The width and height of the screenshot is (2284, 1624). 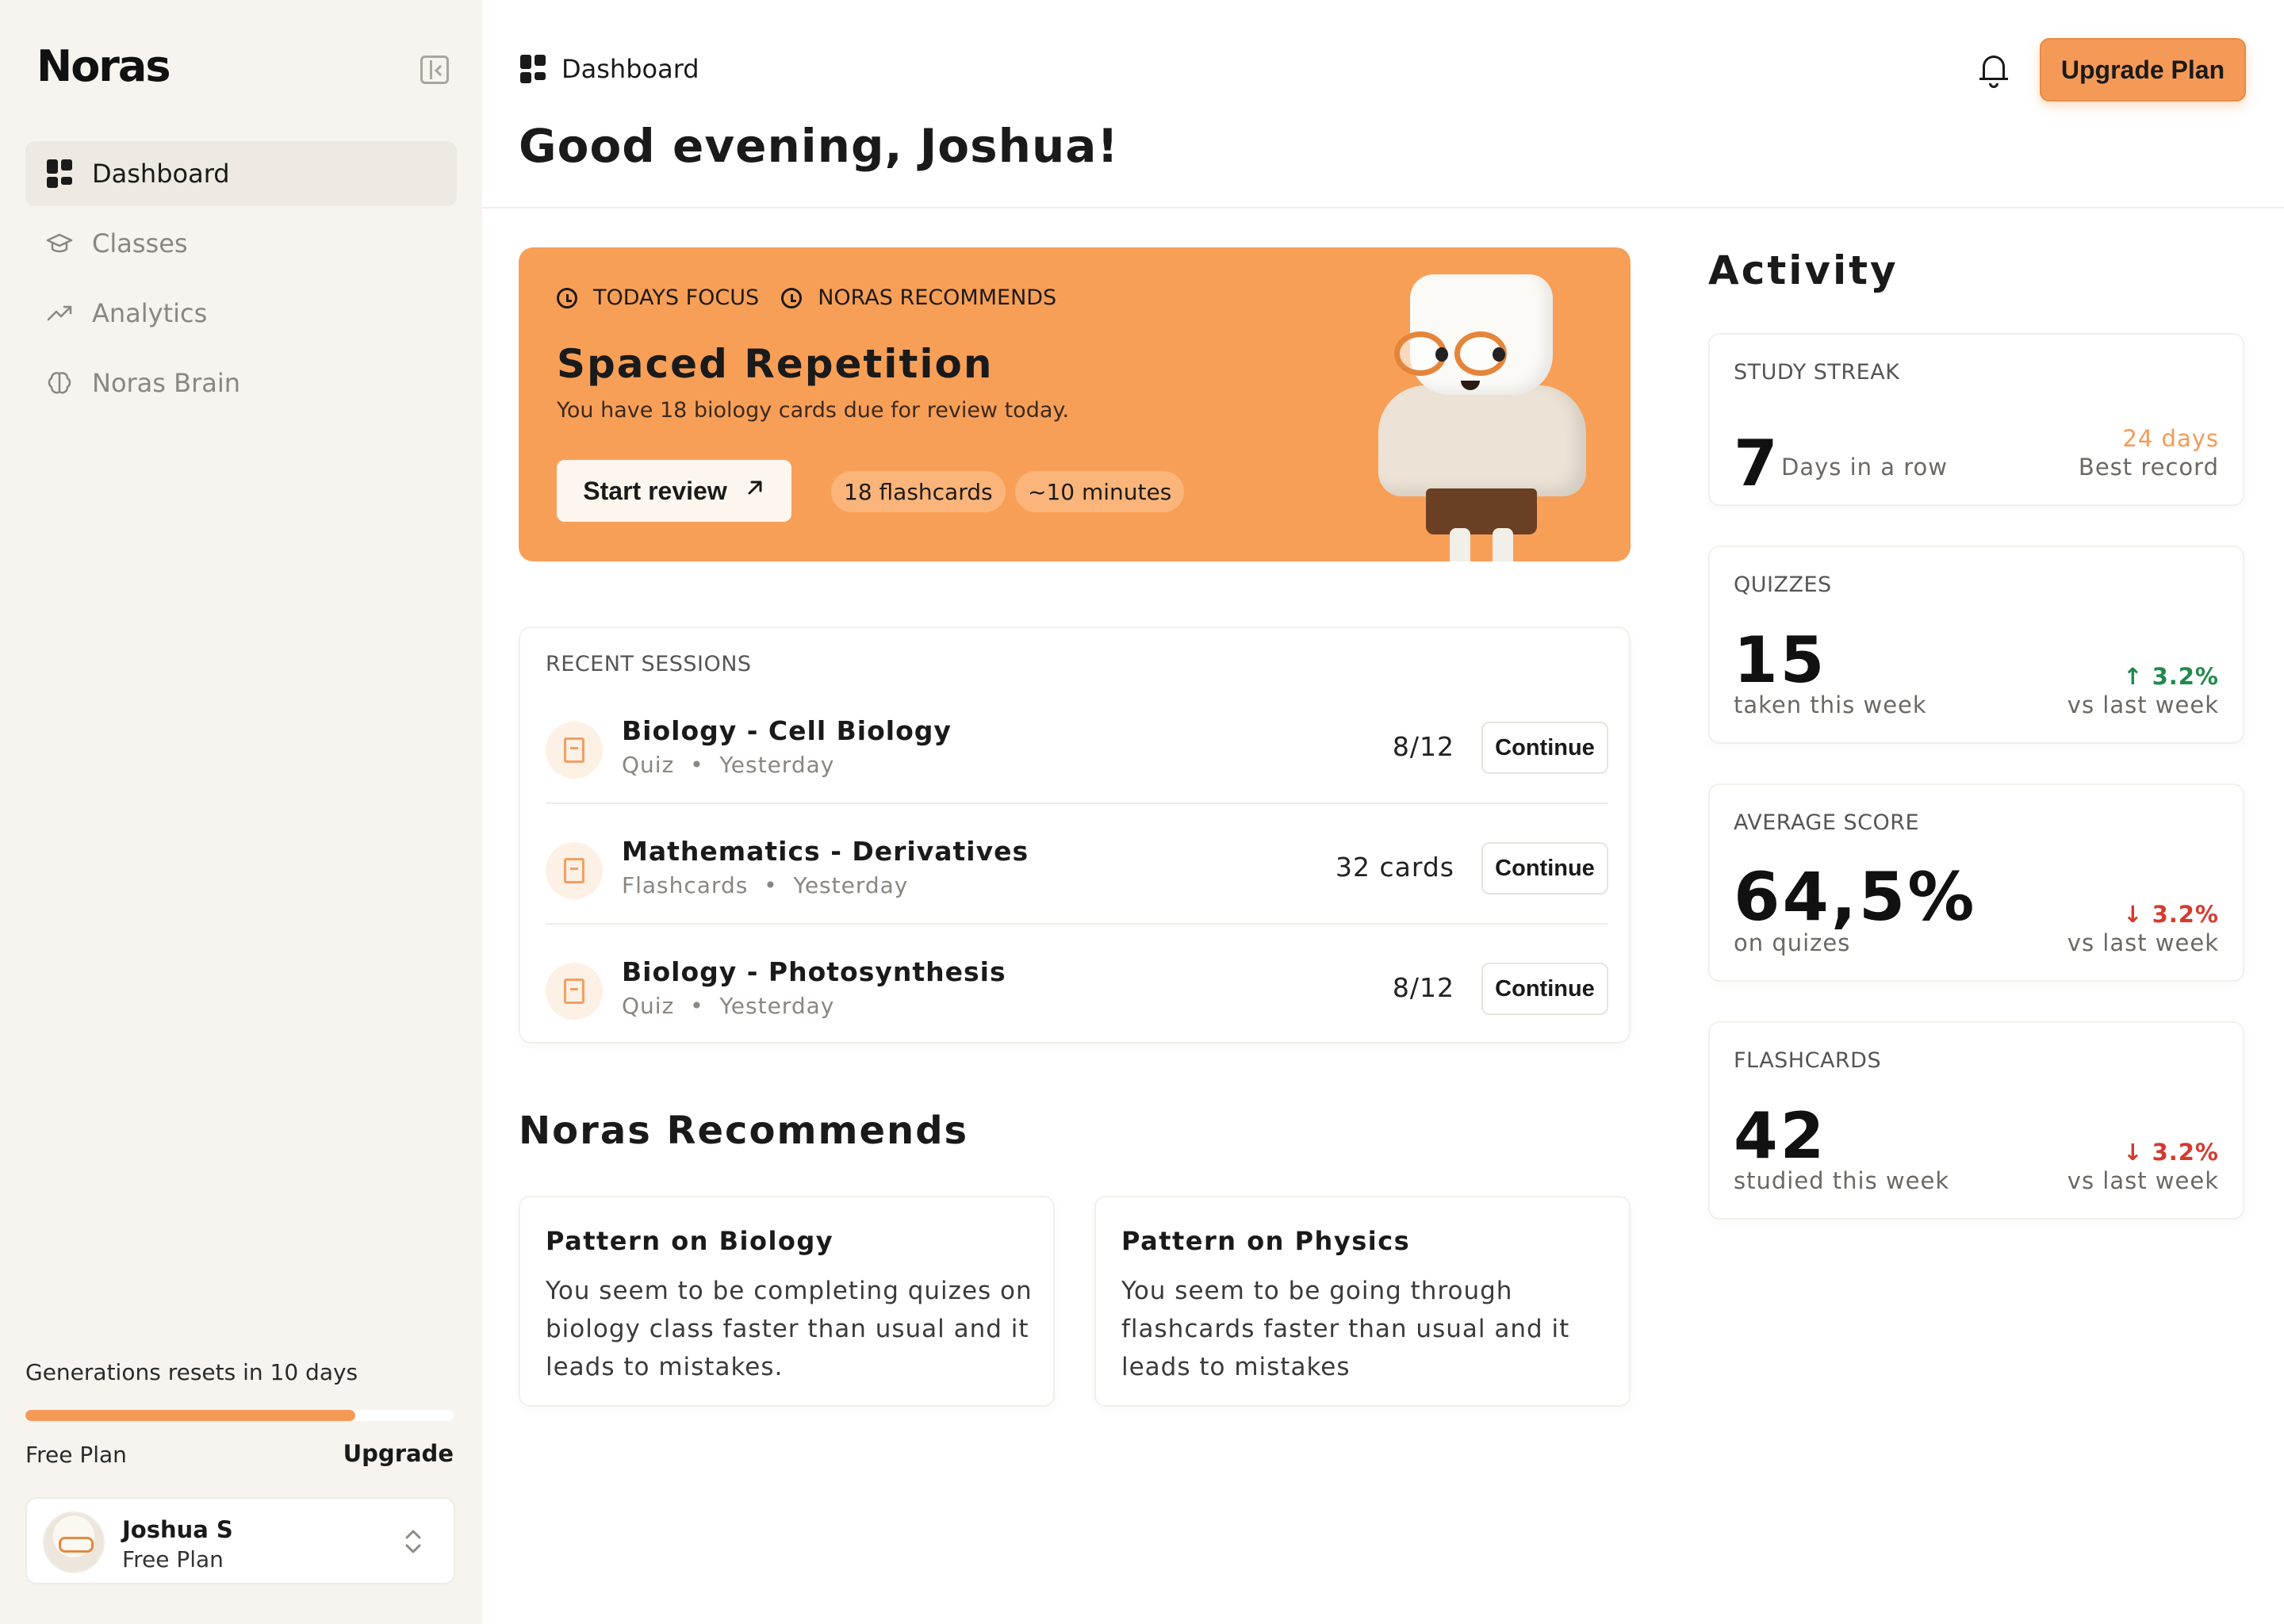 What do you see at coordinates (1100, 491) in the screenshot?
I see `duration-chip: ~10 minutes` at bounding box center [1100, 491].